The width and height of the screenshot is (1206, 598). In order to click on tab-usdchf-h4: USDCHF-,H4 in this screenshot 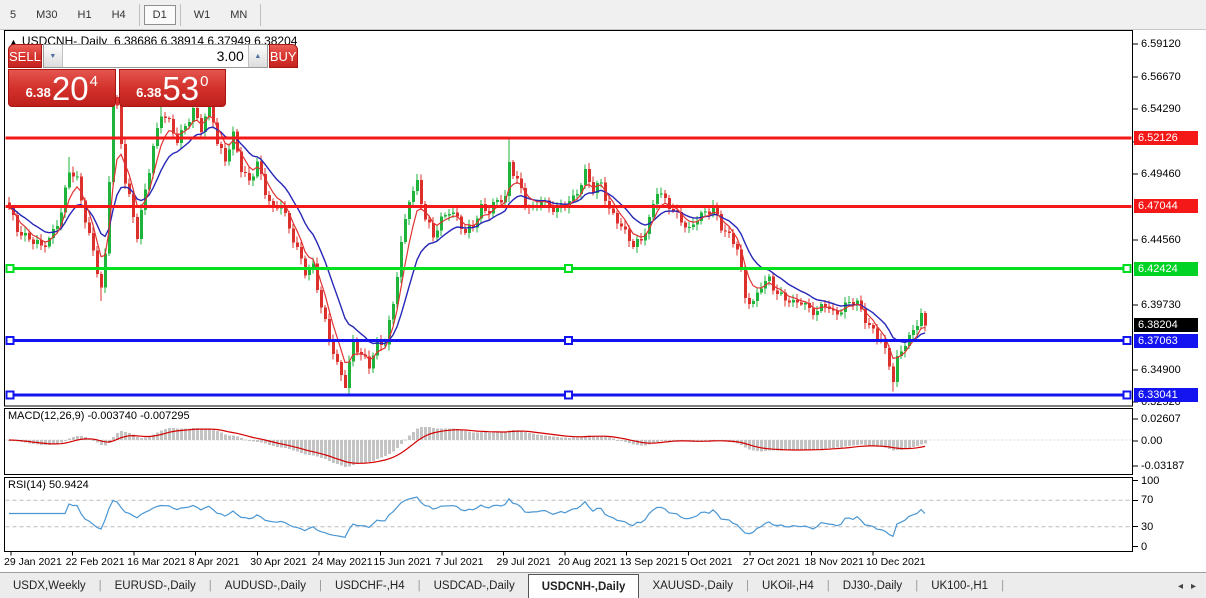, I will do `click(370, 585)`.